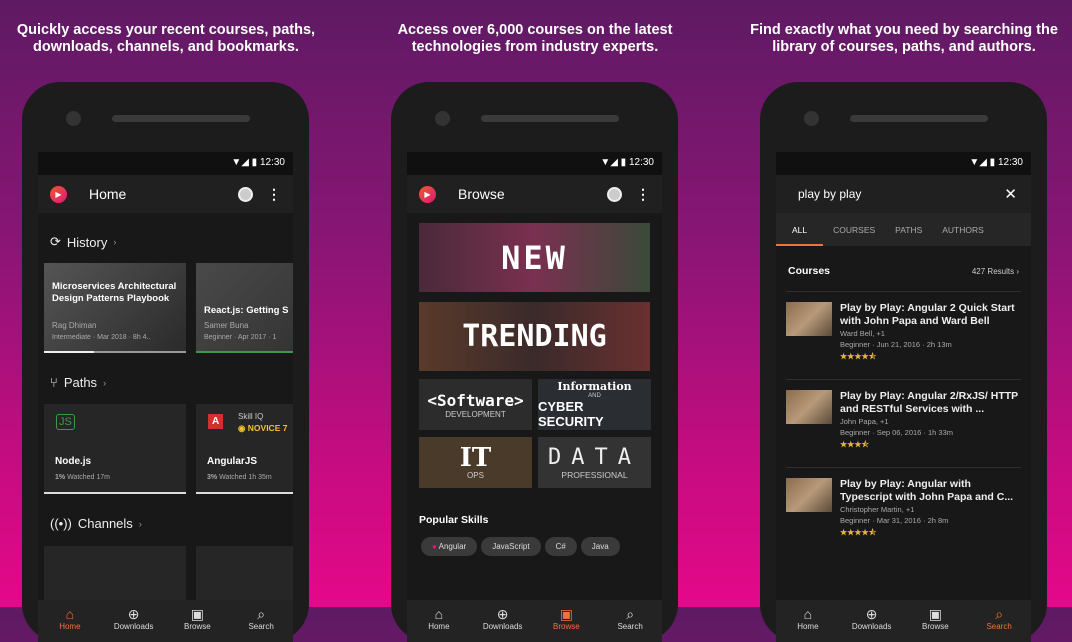 Image resolution: width=1072 pixels, height=642 pixels. Describe the element at coordinates (240, 337) in the screenshot. I see `course-meta: Beginner · Apr 2017 · 1` at that location.